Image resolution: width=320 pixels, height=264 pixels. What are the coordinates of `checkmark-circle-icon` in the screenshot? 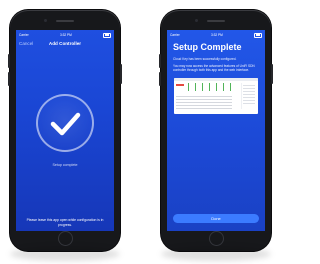 It's located at (65, 123).